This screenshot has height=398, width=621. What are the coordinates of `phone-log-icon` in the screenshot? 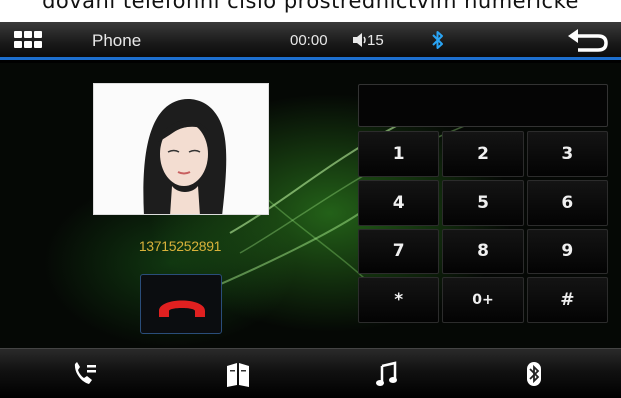 It's located at (85, 373).